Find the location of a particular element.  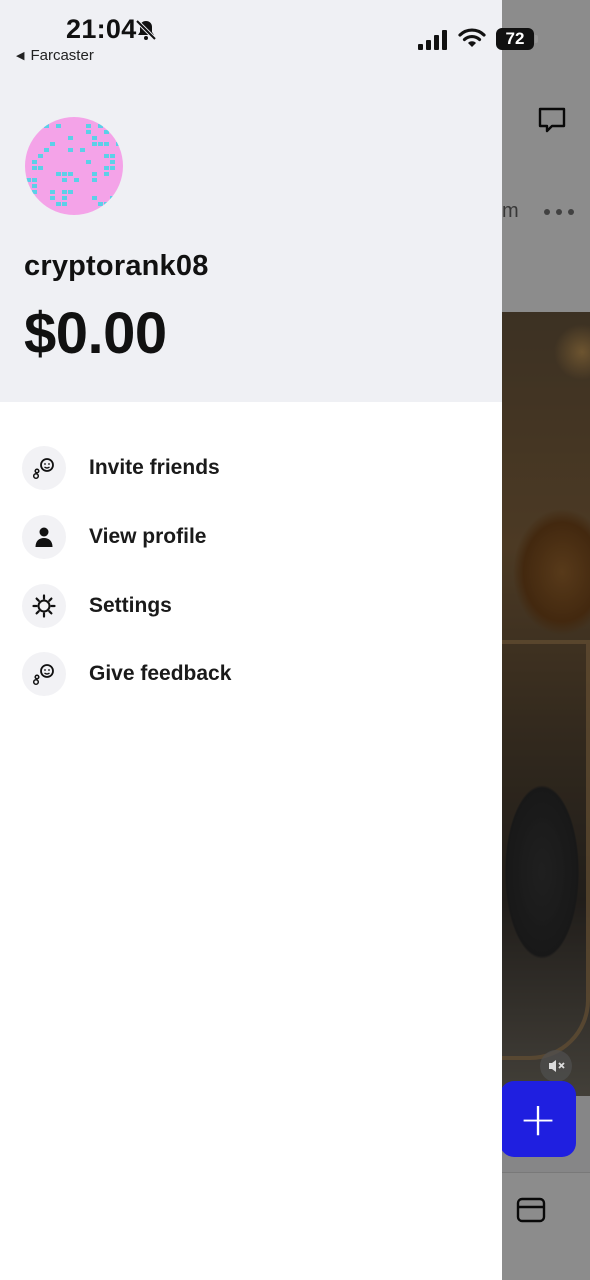

compose-button: + is located at coordinates (538, 1119).